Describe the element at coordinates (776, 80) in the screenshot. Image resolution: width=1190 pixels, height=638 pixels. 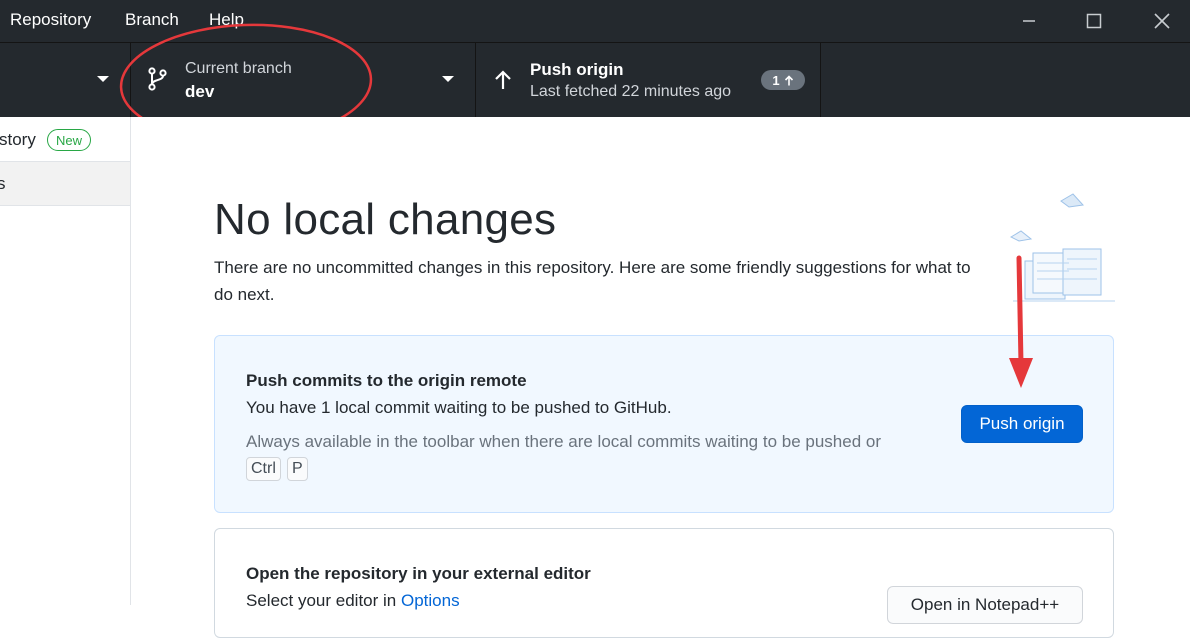
I see `ahead-count: 1` at that location.